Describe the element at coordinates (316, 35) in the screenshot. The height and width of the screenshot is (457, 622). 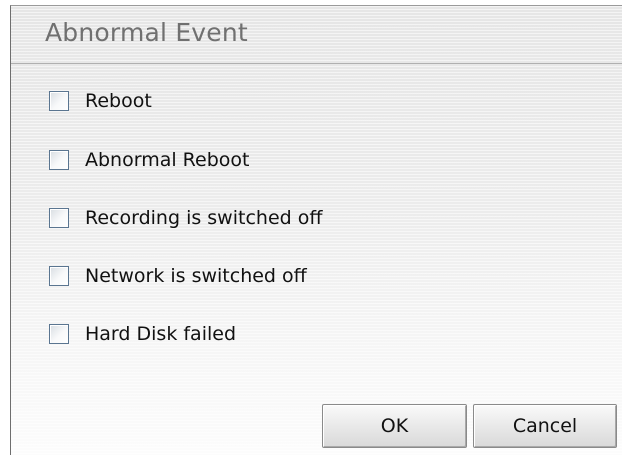
I see `dialog-title-bar: Abnormal Event` at that location.